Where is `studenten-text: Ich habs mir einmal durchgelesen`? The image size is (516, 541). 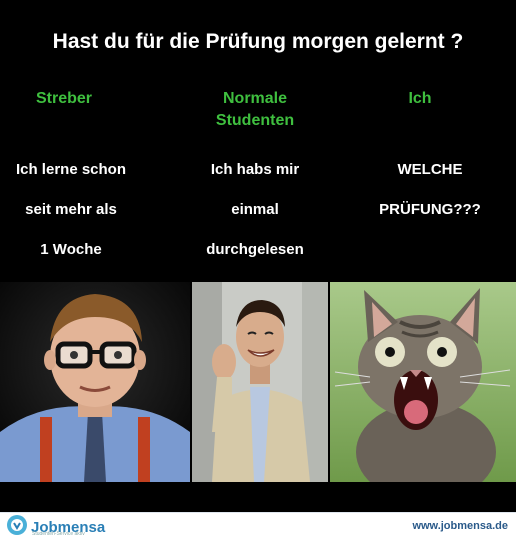 studenten-text: Ich habs mir einmal durchgelesen is located at coordinates (255, 210).